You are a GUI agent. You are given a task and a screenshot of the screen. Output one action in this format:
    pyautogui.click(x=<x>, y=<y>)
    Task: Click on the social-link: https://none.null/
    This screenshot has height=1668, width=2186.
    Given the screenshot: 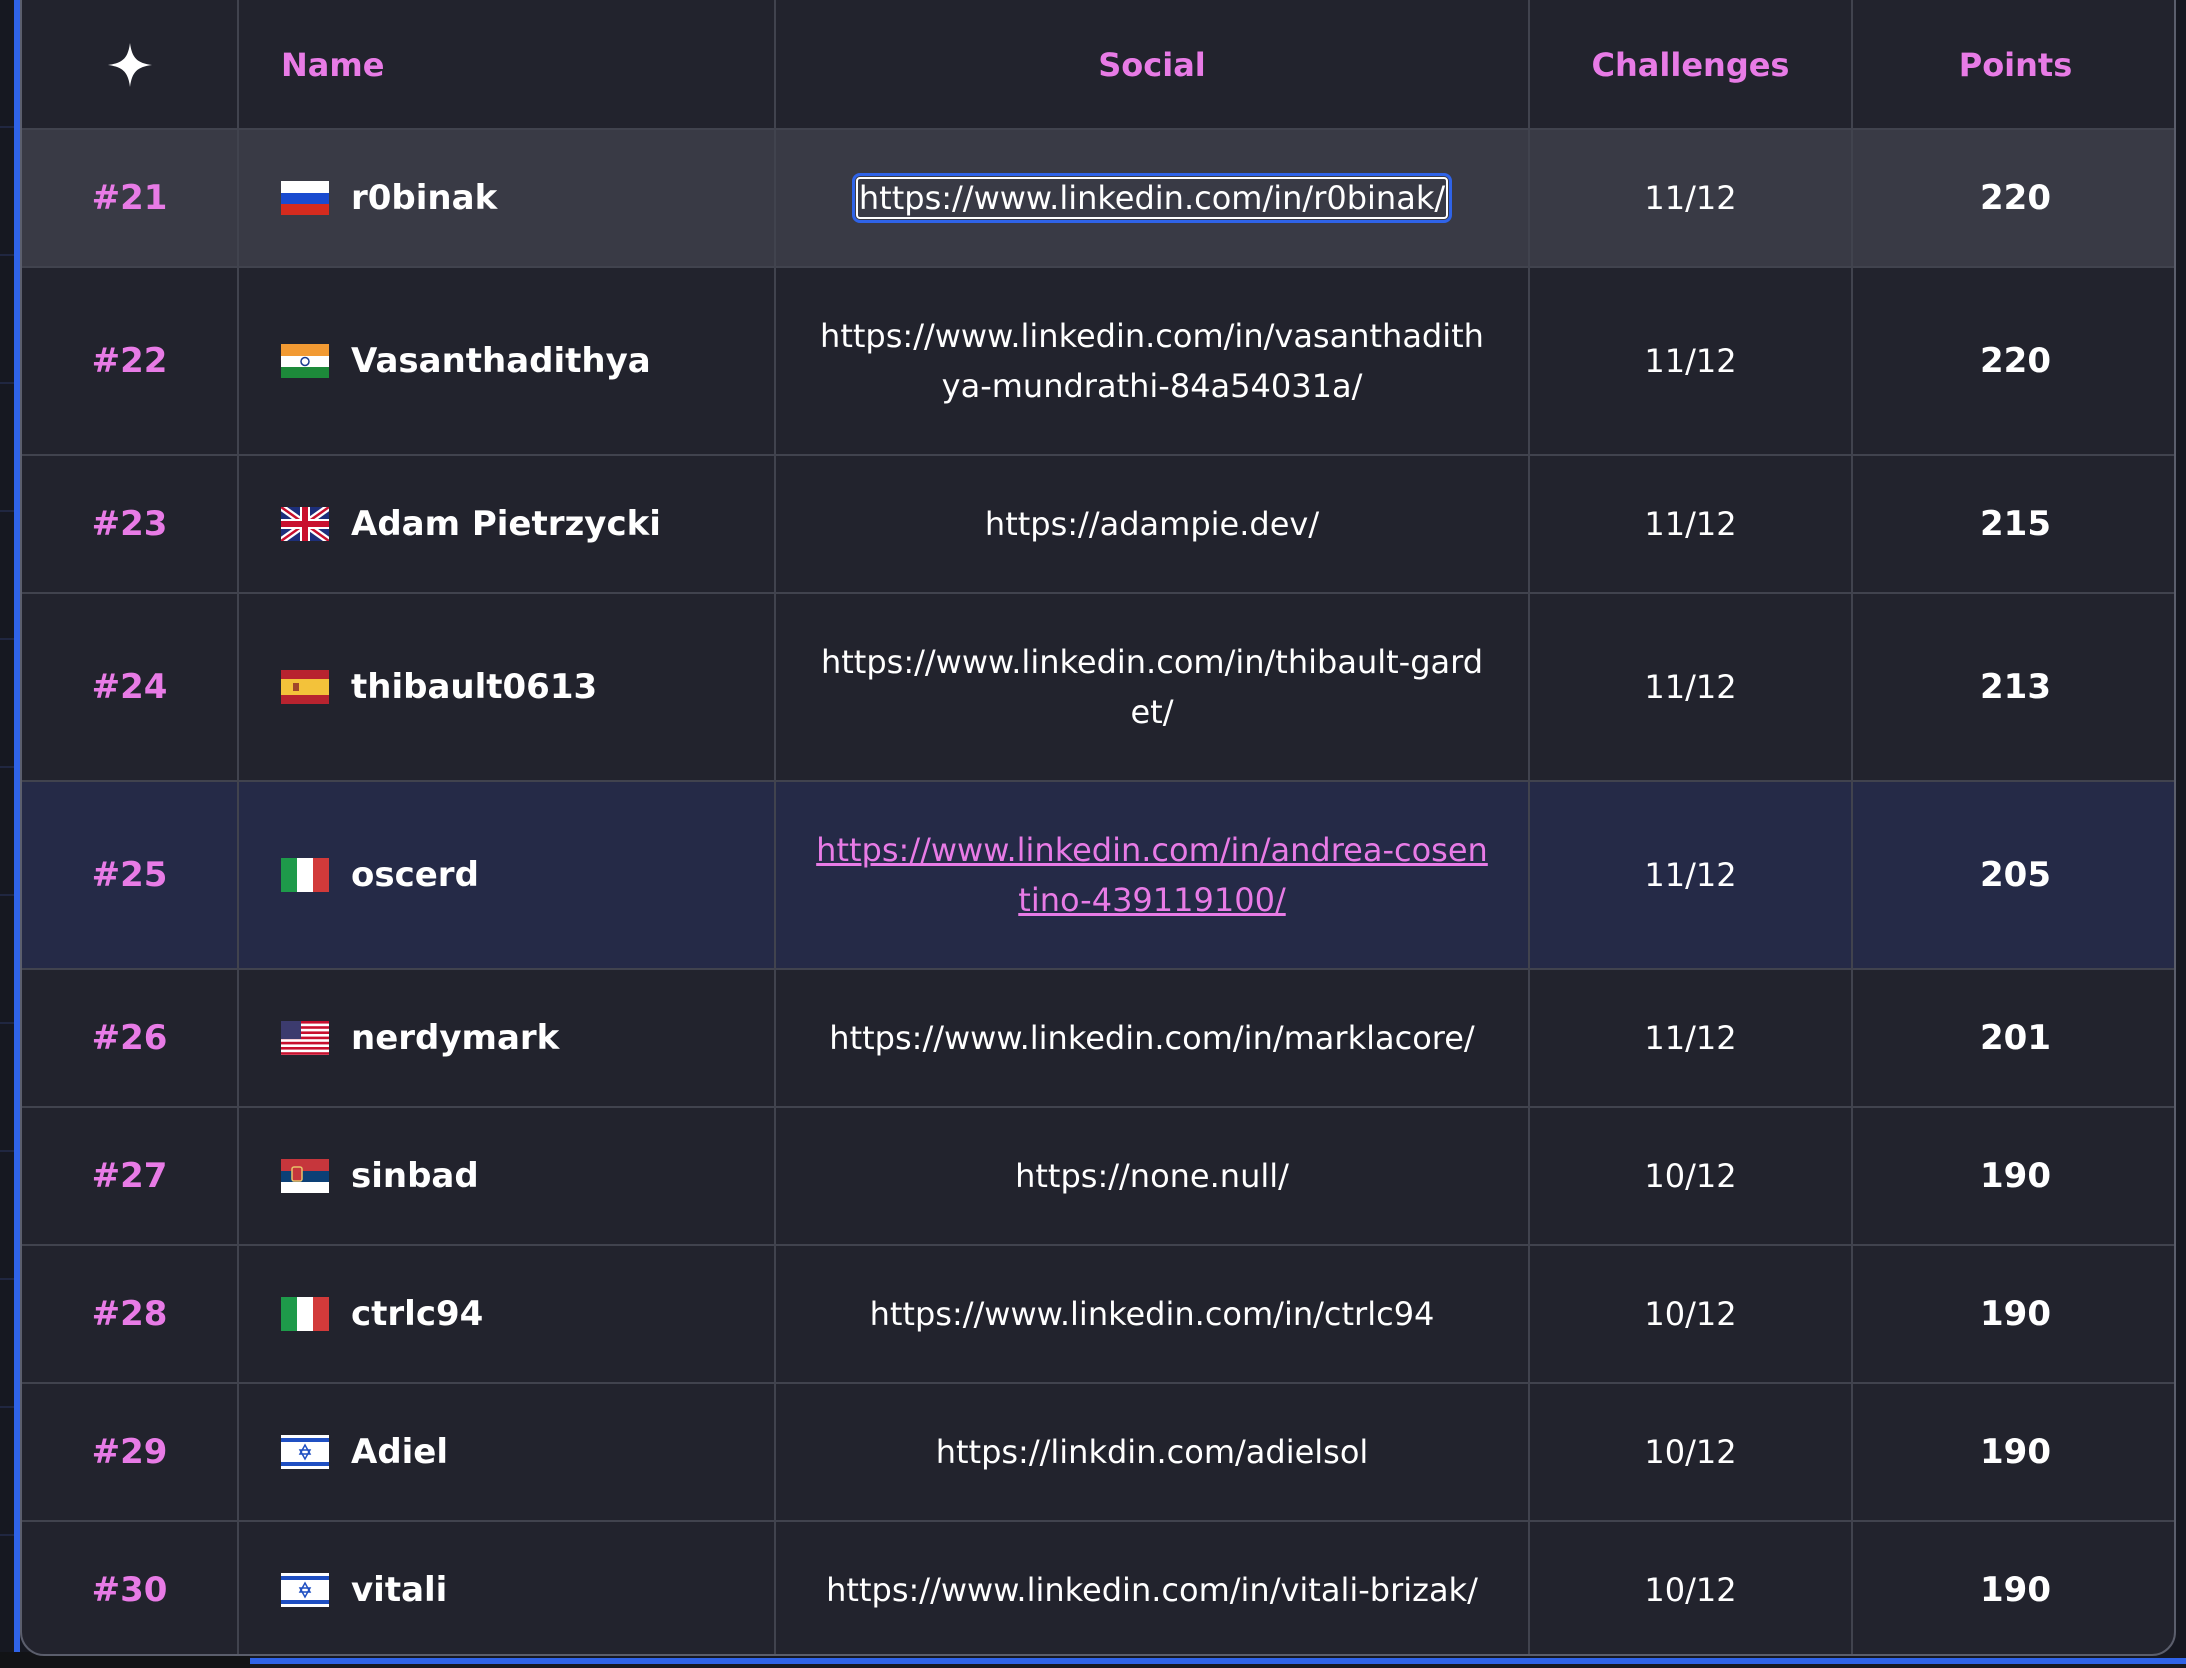 What is the action you would take?
    pyautogui.click(x=1152, y=1176)
    